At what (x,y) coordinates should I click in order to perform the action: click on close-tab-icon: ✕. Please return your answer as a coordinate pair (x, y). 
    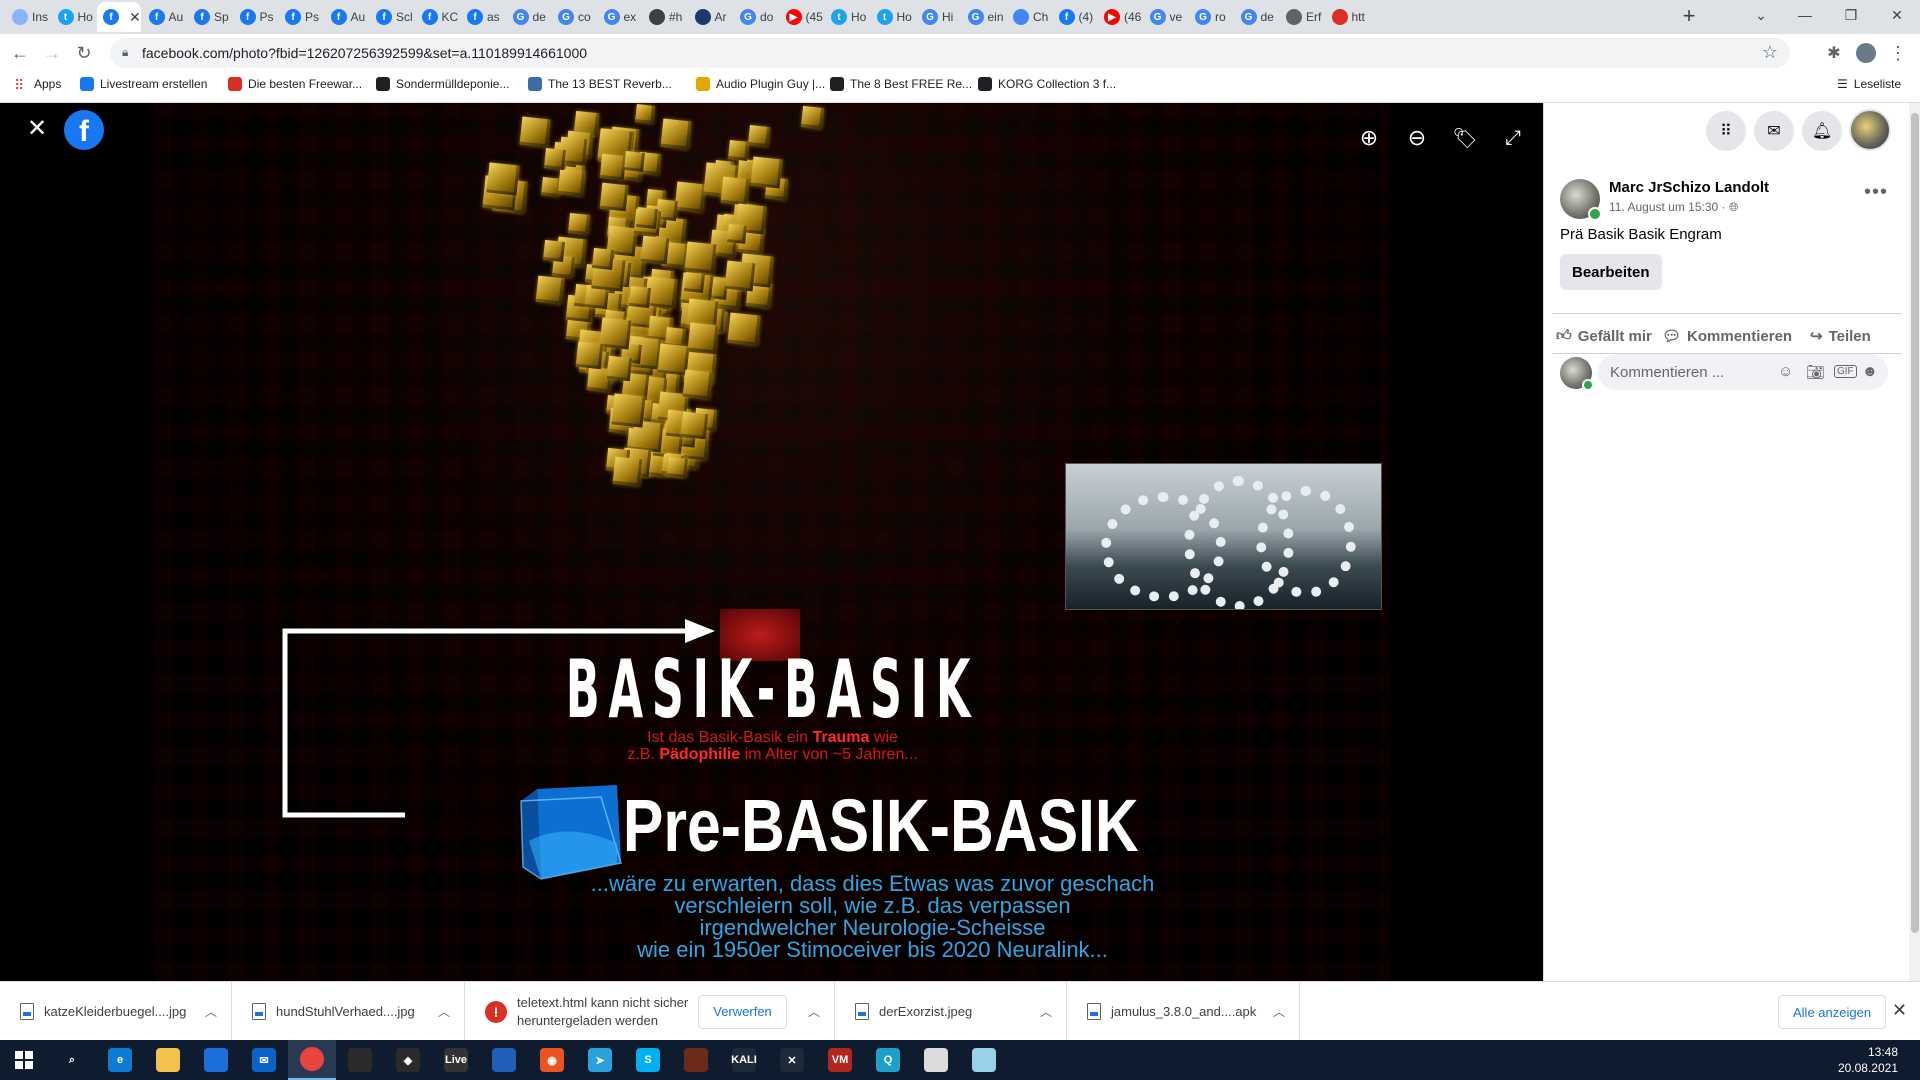
    Looking at the image, I should click on (135, 17).